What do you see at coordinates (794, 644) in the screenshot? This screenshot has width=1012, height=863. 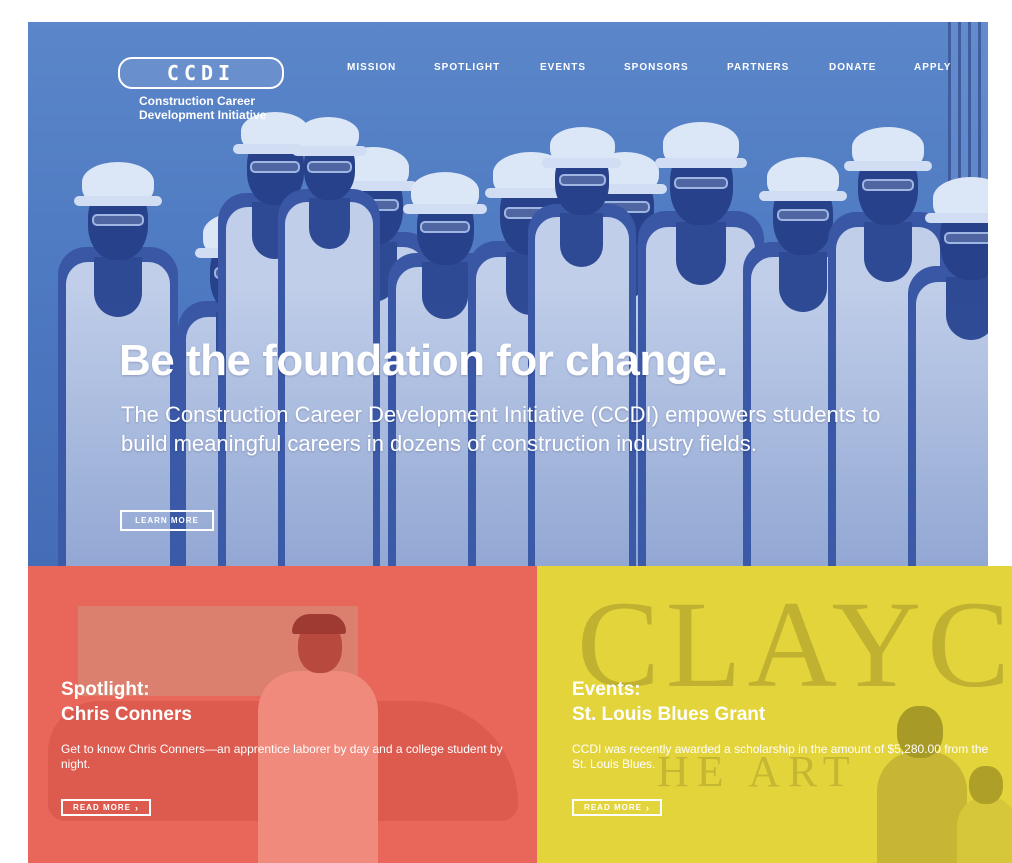 I see `events-photo-signage: CLAYC` at bounding box center [794, 644].